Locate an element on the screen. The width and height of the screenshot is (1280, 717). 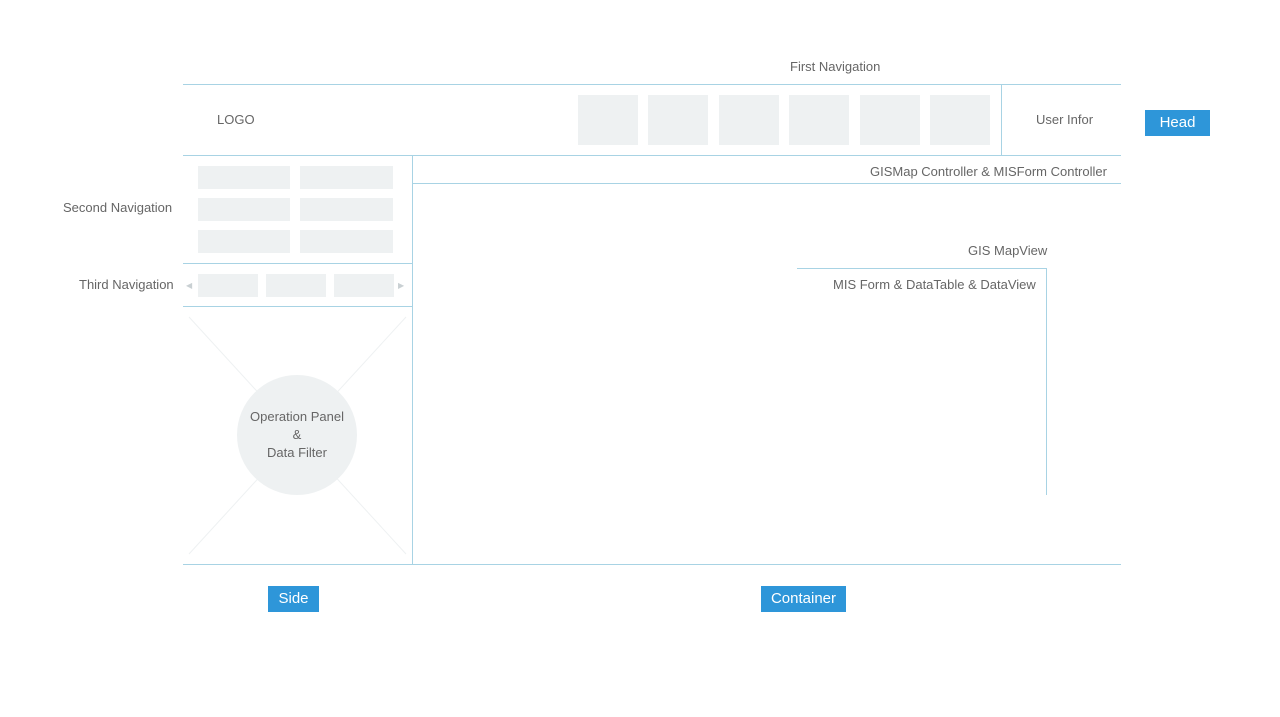
operation-panel-line2: & is located at coordinates (297, 434).